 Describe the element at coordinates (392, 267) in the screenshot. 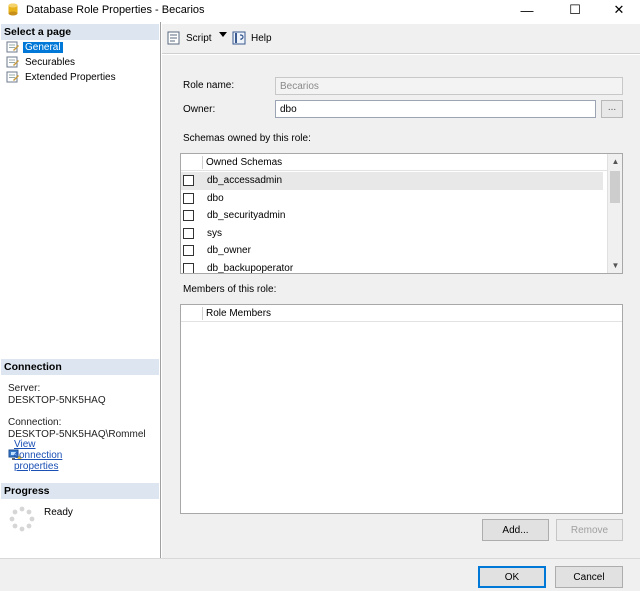

I see `schema-row: db_backupoperator` at that location.